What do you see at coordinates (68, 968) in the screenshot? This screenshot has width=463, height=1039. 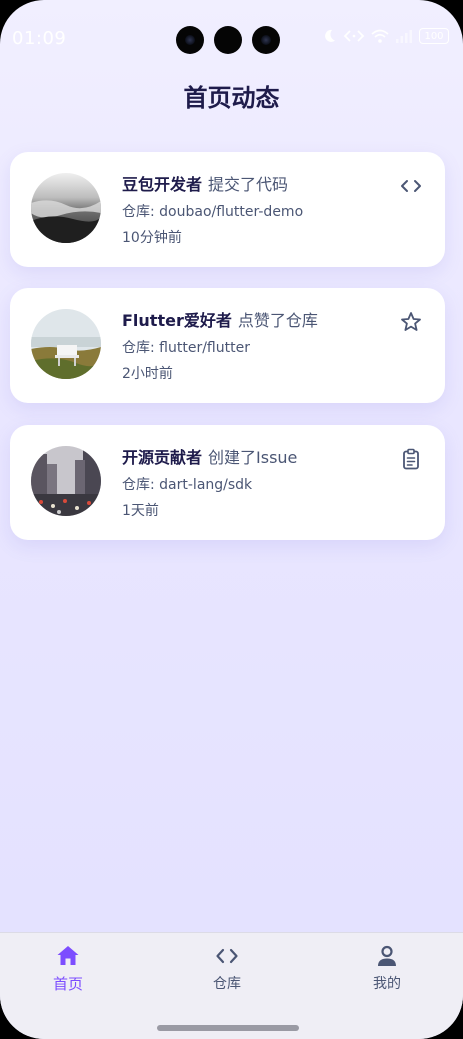 I see `nav-item-home: 首页` at bounding box center [68, 968].